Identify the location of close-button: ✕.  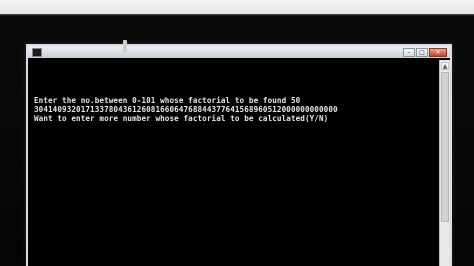
(438, 52).